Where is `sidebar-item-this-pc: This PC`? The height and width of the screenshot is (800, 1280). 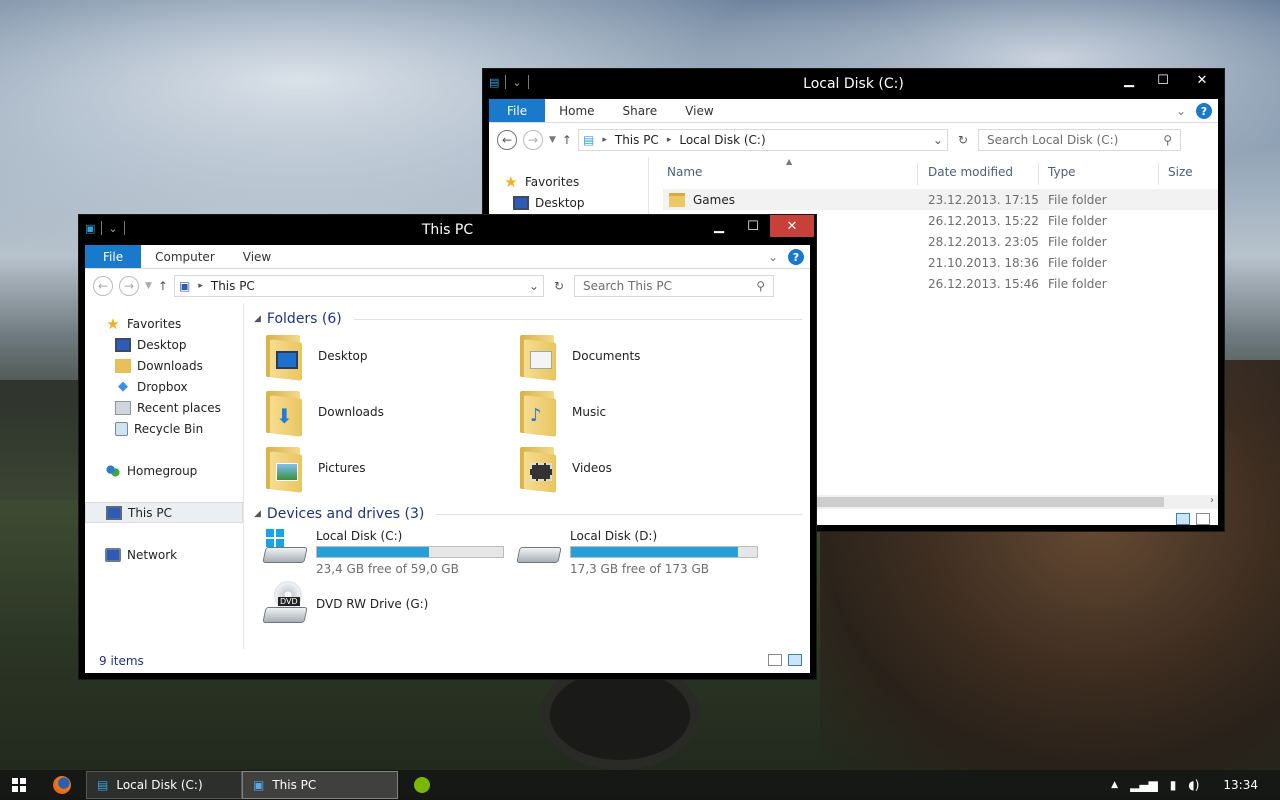 sidebar-item-this-pc: This PC is located at coordinates (164, 512).